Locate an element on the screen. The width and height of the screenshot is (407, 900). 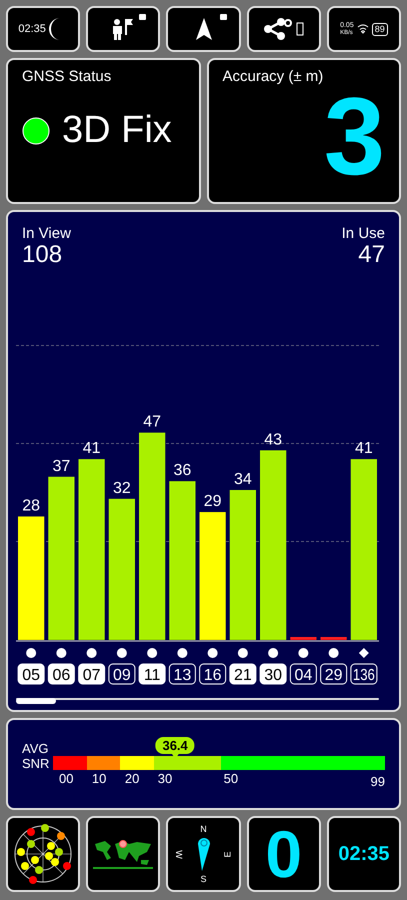
scale-tick-label: 50 is located at coordinates (231, 778).